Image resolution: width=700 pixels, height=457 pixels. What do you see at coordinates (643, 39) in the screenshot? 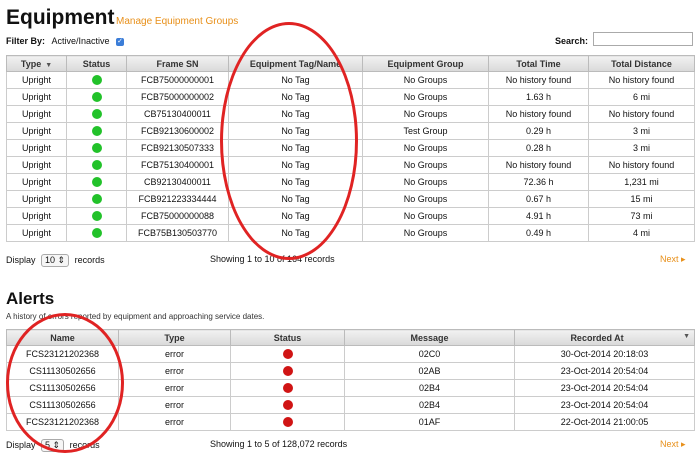
I see `search-input` at bounding box center [643, 39].